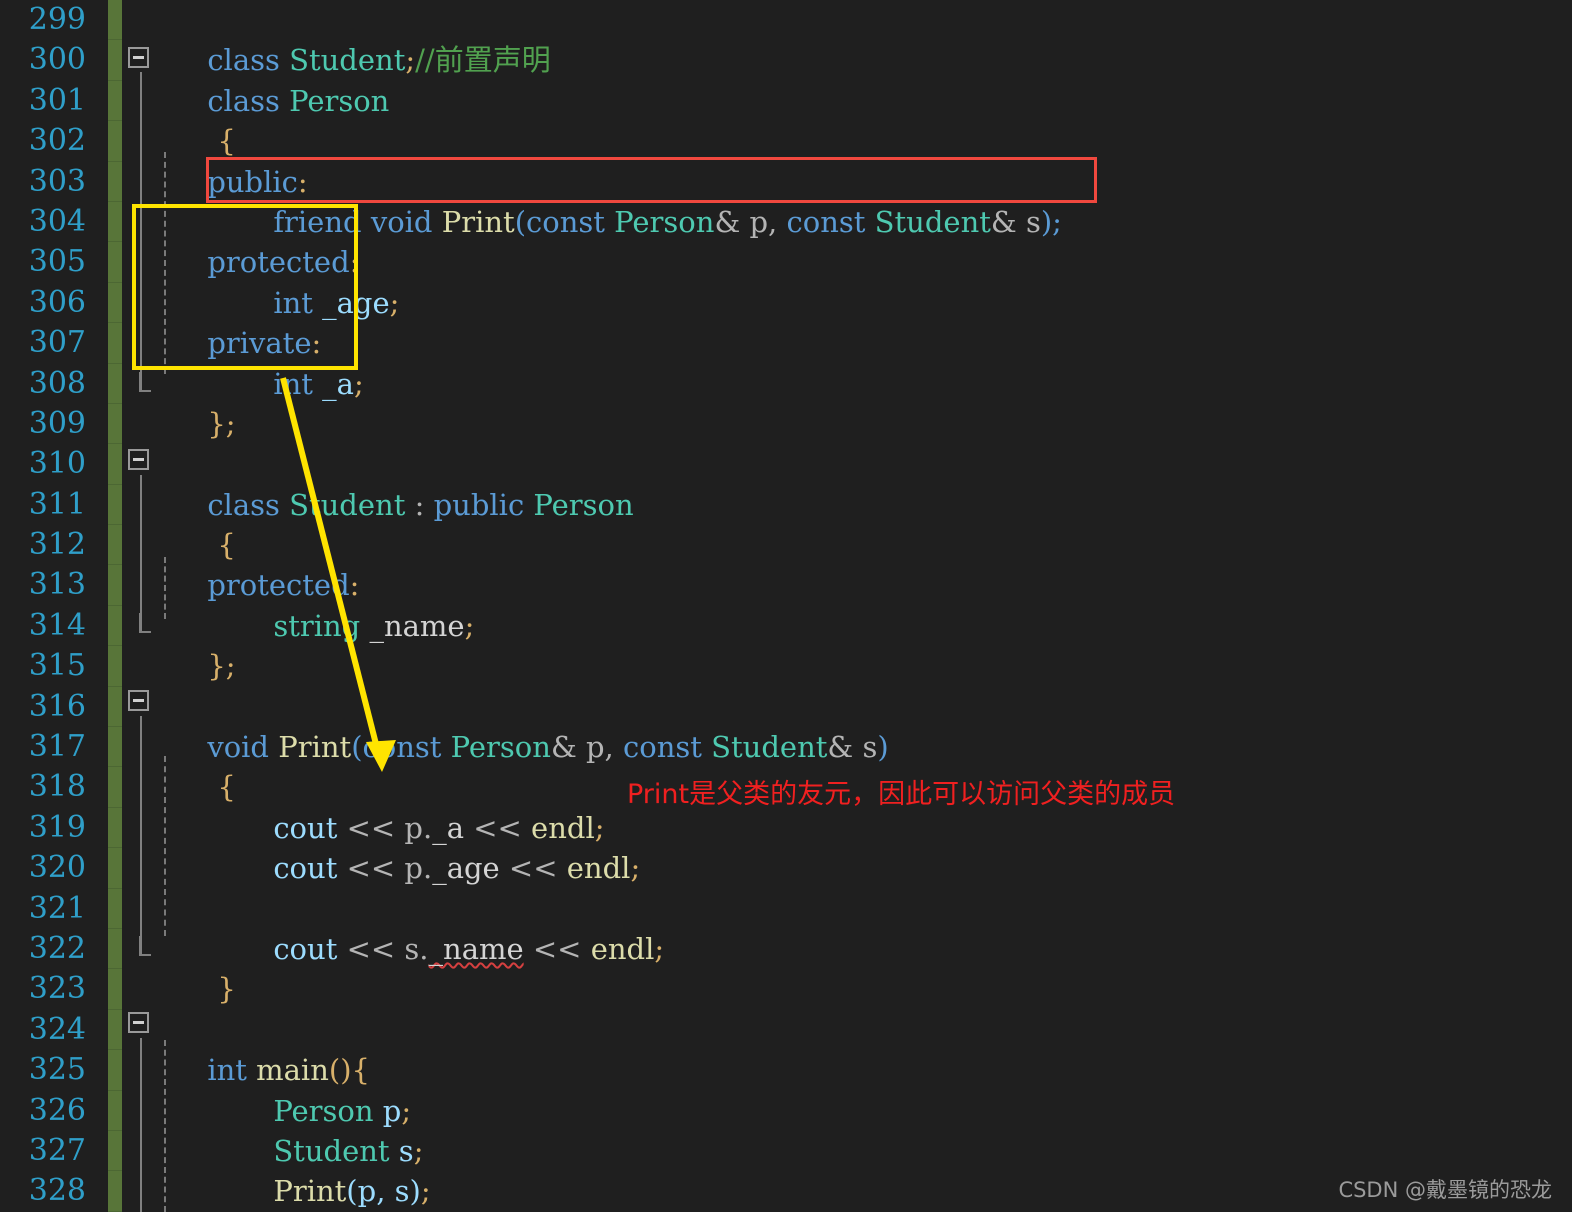 This screenshot has height=1212, width=1572. I want to click on block-guide-student, so click(141, 553).